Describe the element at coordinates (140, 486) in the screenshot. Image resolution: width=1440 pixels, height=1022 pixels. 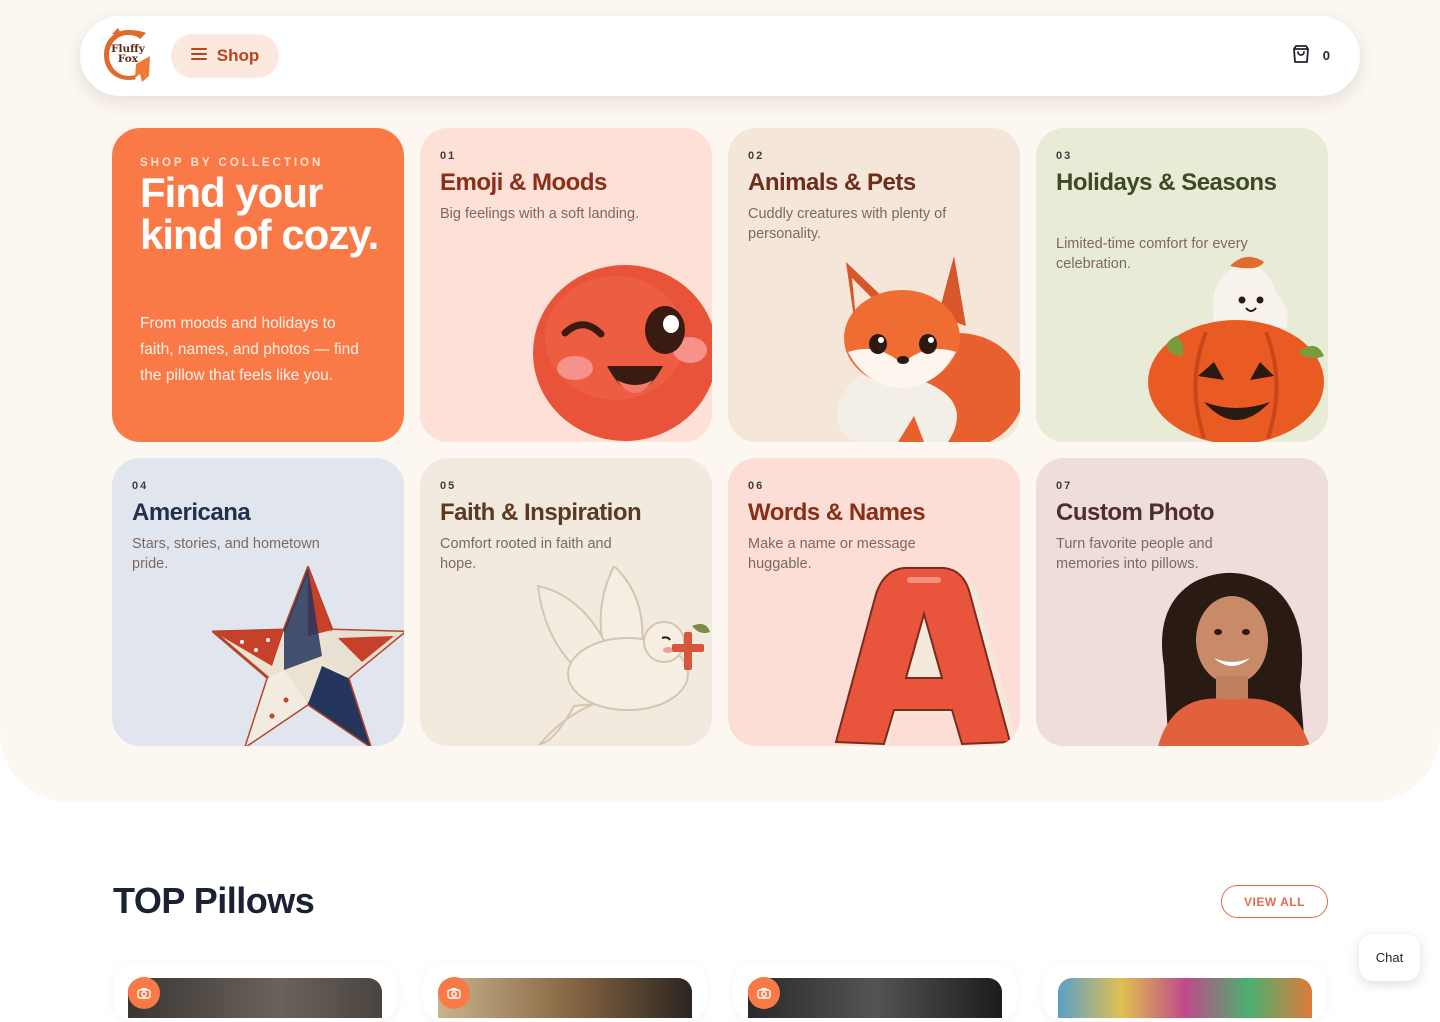
I see `collection-number: 04` at that location.